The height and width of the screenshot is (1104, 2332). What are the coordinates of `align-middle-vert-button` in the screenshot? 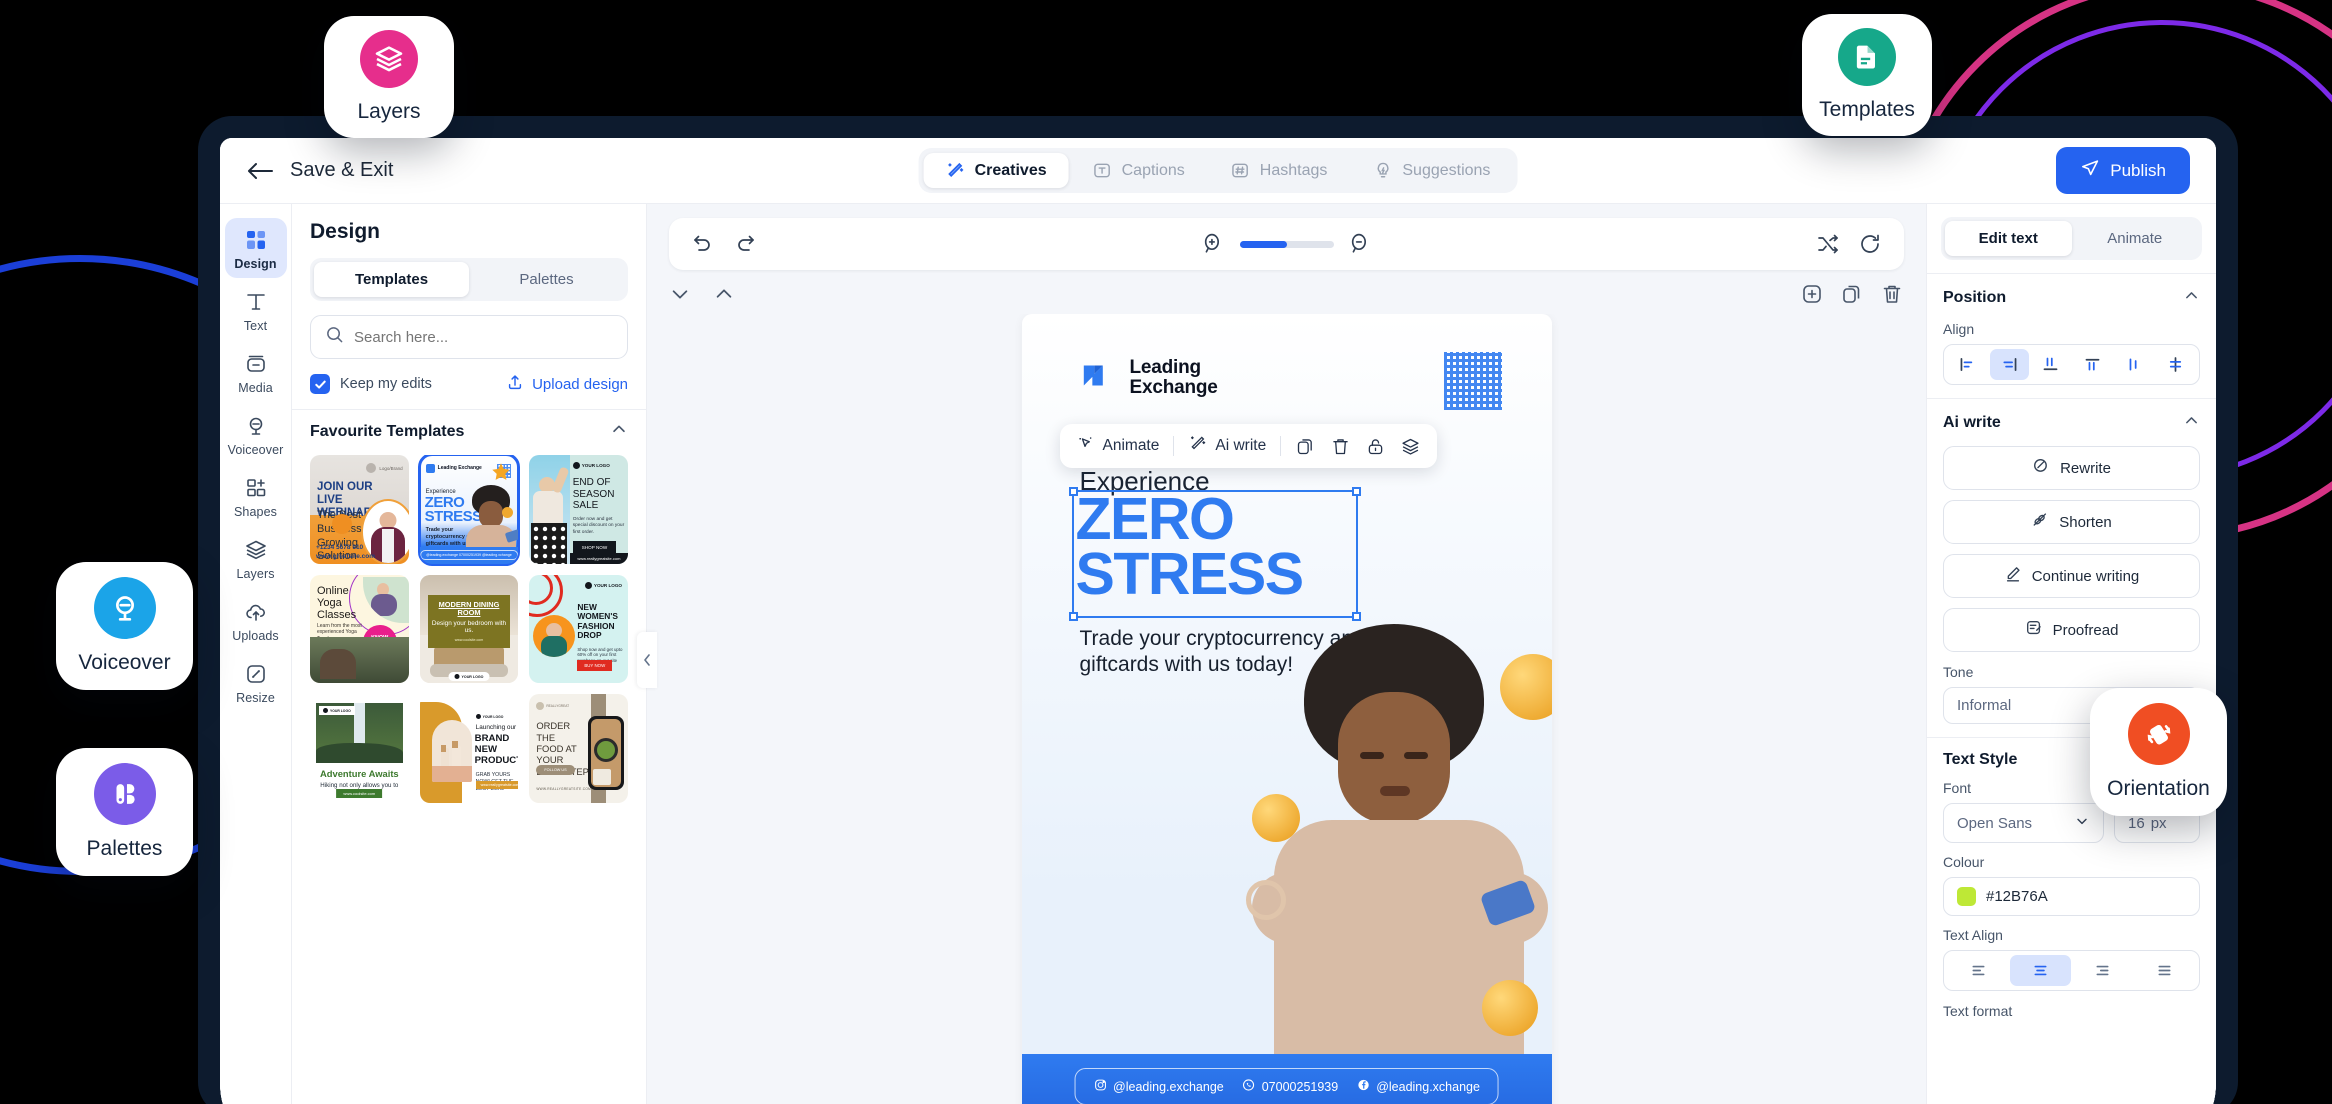 It's located at (2134, 364).